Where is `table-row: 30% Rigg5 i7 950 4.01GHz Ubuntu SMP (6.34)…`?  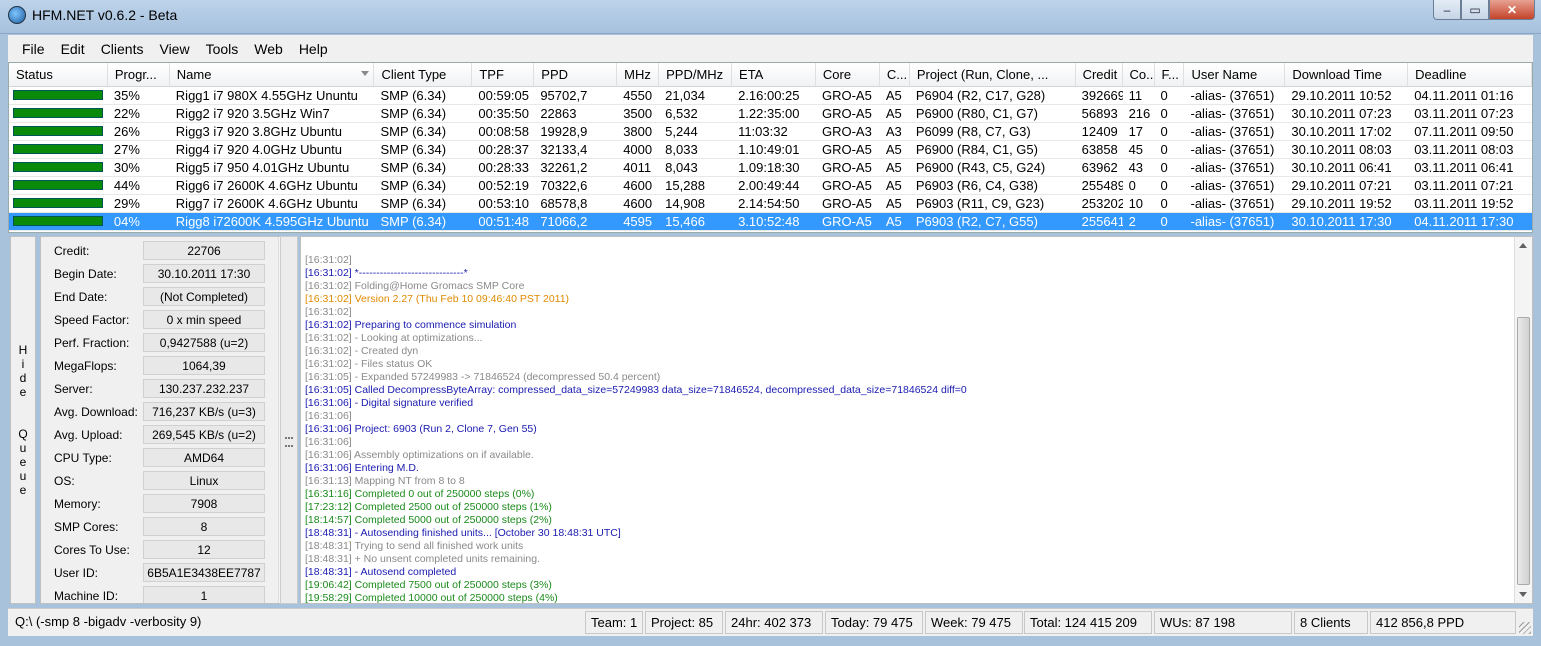
table-row: 30% Rigg5 i7 950 4.01GHz Ubuntu SMP (6.34)… is located at coordinates (770, 168).